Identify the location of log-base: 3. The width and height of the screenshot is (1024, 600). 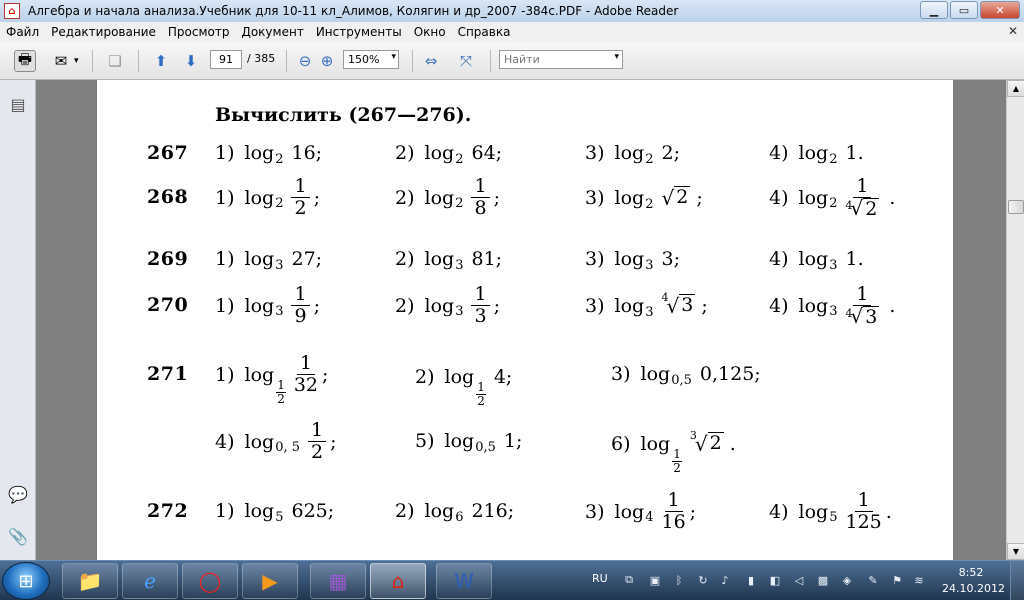
(459, 265).